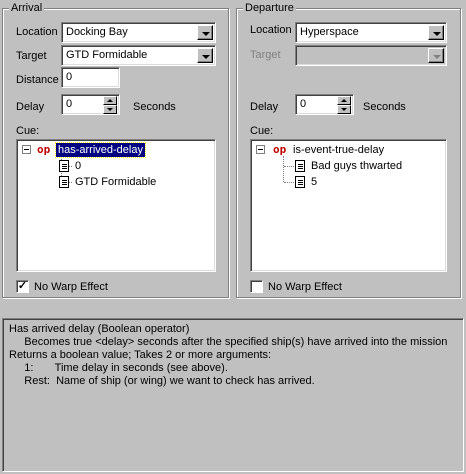 This screenshot has width=466, height=474. What do you see at coordinates (118, 368) in the screenshot?
I see `help-line: 1: Time delay in seconds (see above).` at bounding box center [118, 368].